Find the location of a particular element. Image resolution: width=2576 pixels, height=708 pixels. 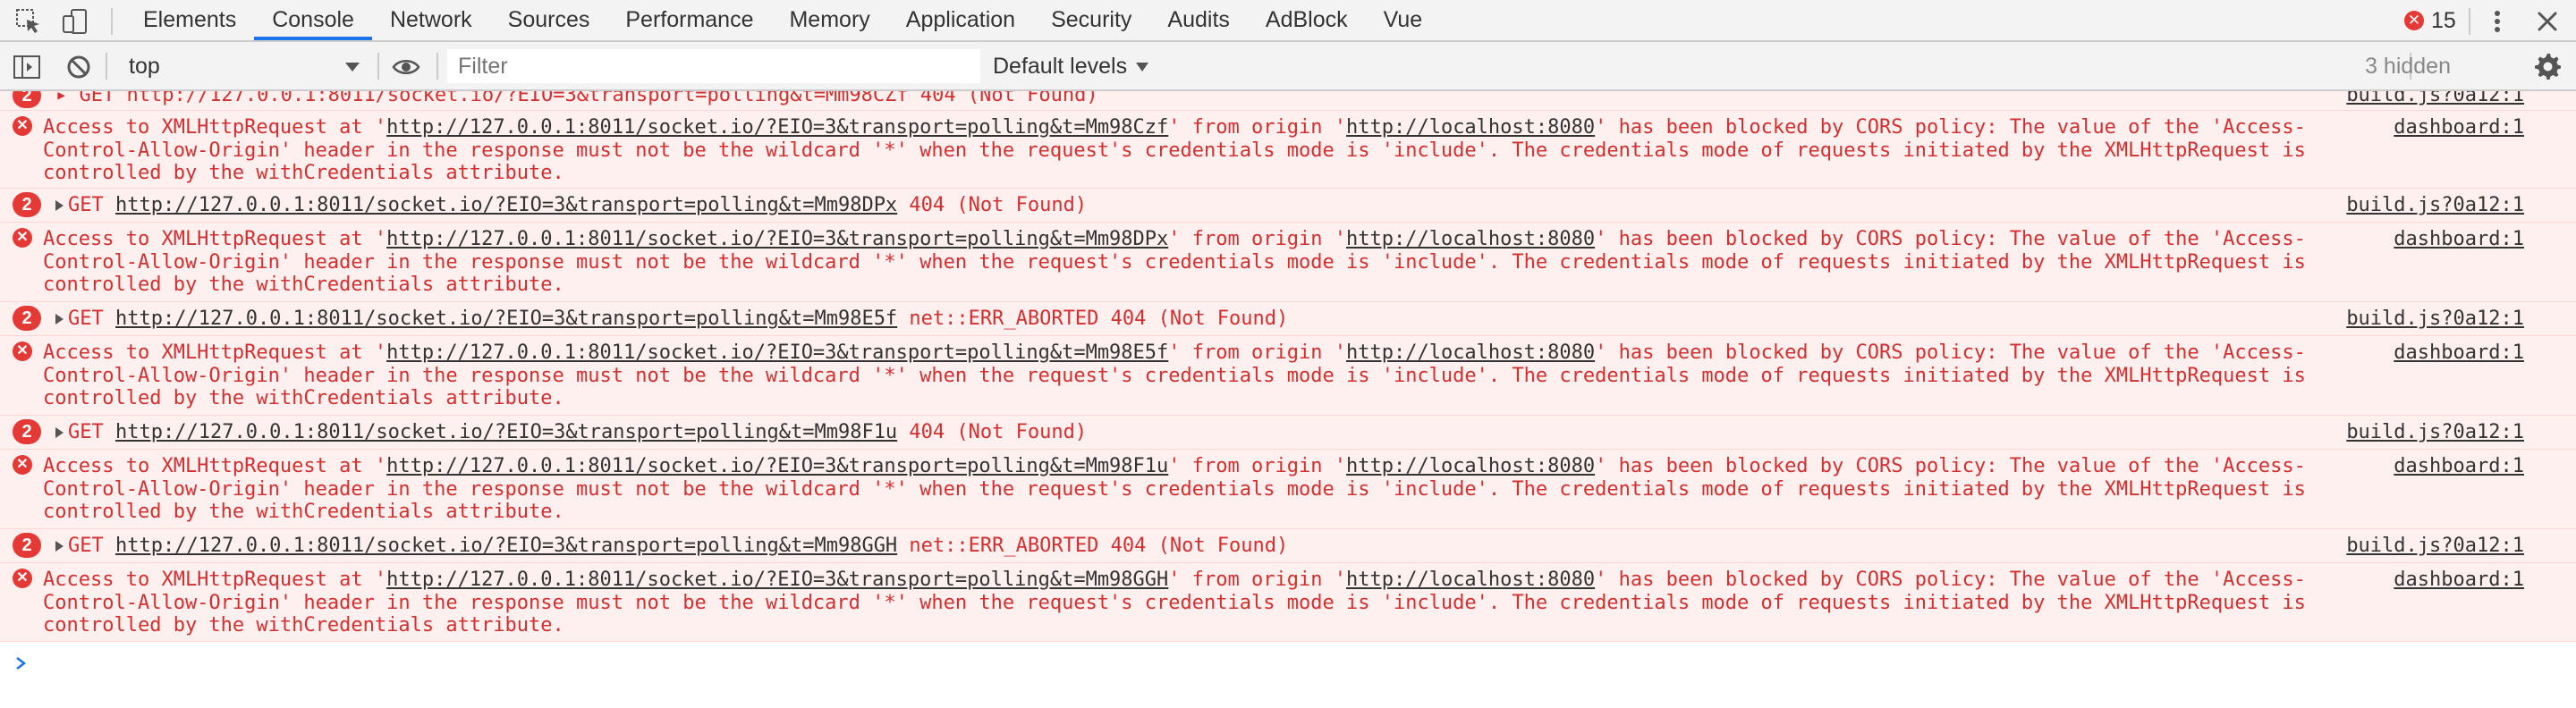

tab-memory: Memory is located at coordinates (829, 20).